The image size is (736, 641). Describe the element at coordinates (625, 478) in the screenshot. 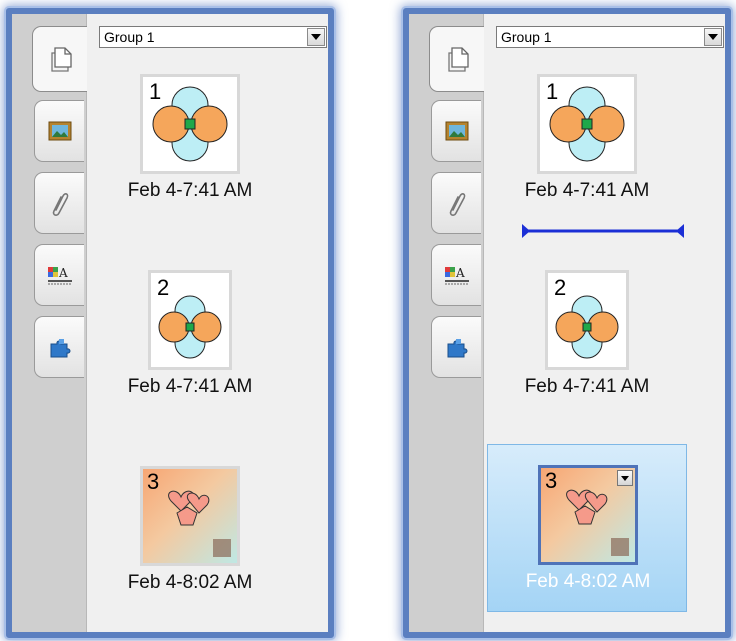

I see `page-menu-dropdown-icon` at that location.